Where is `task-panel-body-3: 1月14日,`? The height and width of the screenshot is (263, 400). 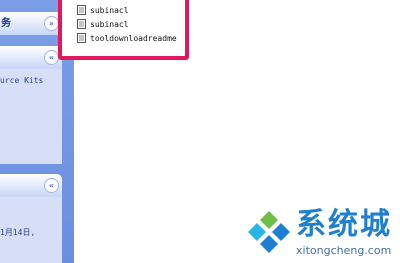
task-panel-body-3: 1月14日, is located at coordinates (31, 230).